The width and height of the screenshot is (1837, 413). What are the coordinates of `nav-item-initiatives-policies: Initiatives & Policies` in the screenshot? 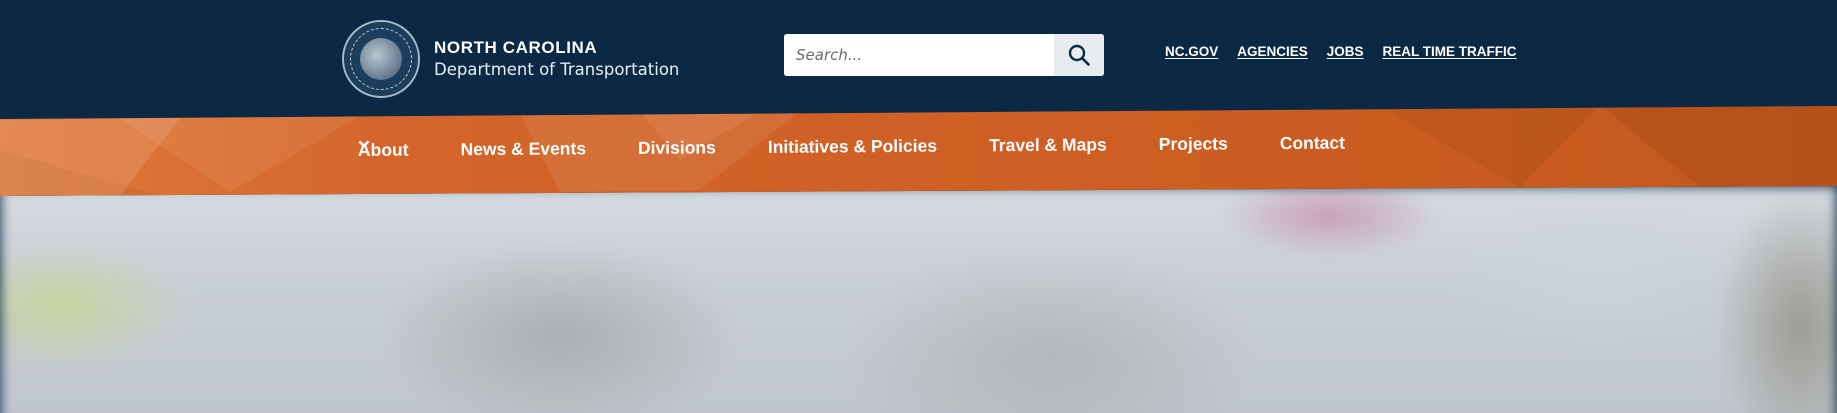 It's located at (651, 146).